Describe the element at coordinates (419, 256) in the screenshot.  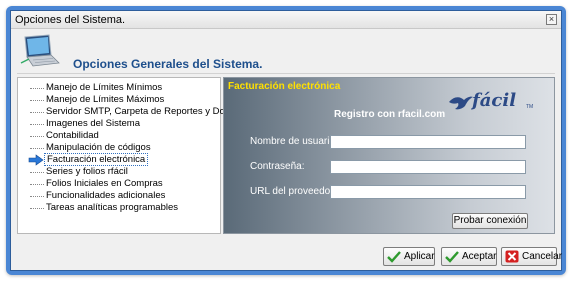
I see `apply-label: Aplicar` at that location.